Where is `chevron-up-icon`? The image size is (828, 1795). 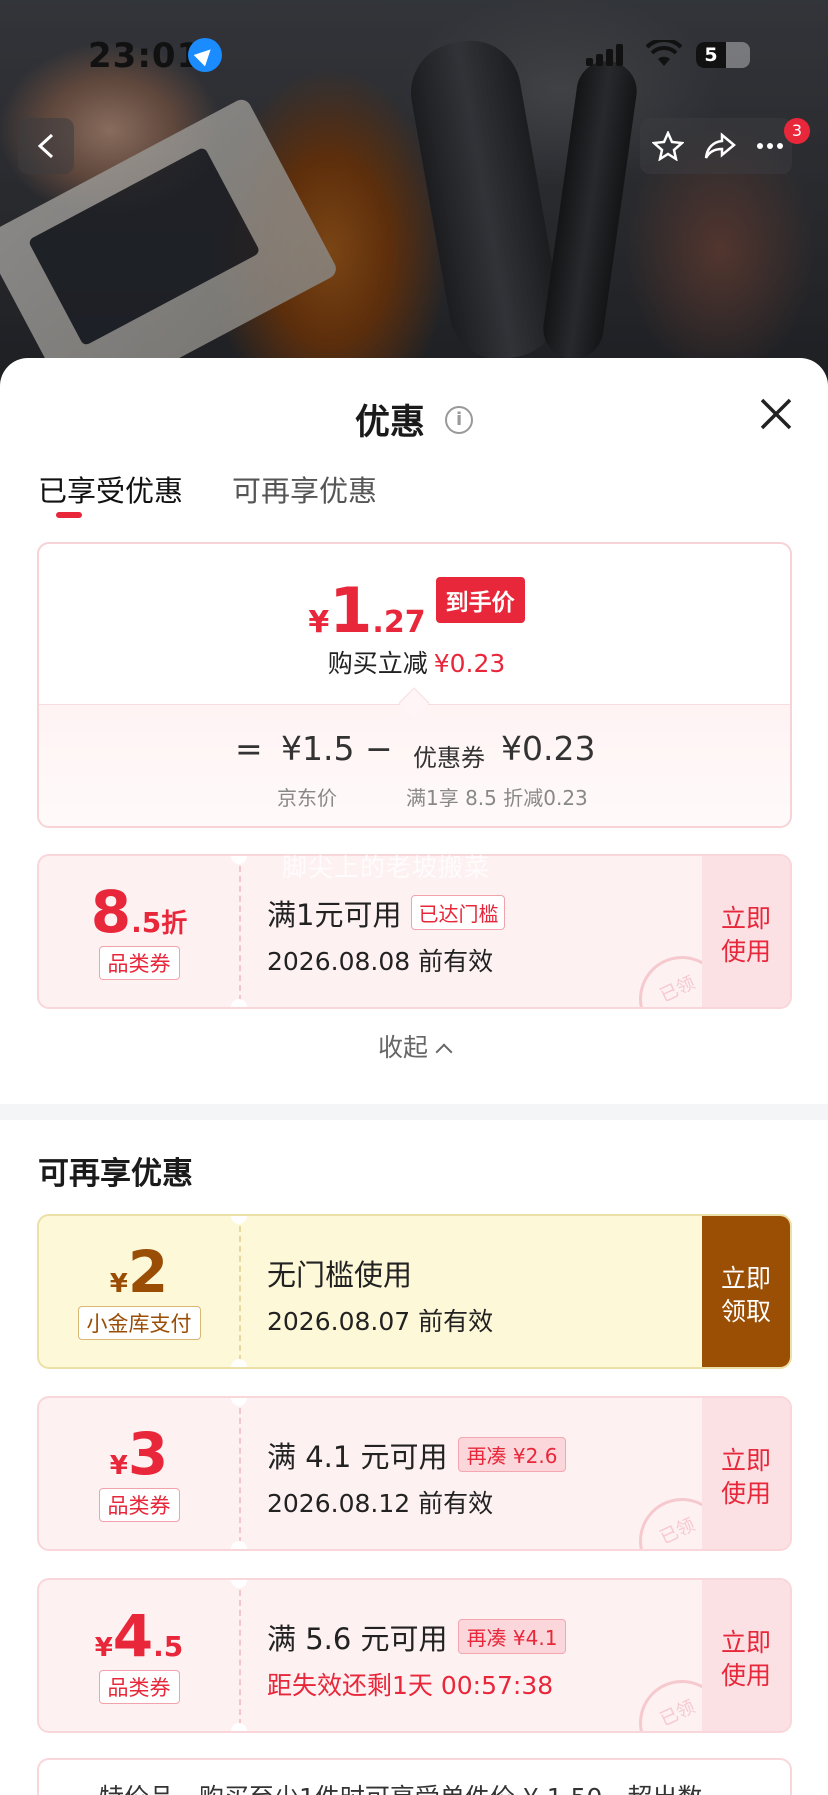
chevron-up-icon is located at coordinates (444, 1052).